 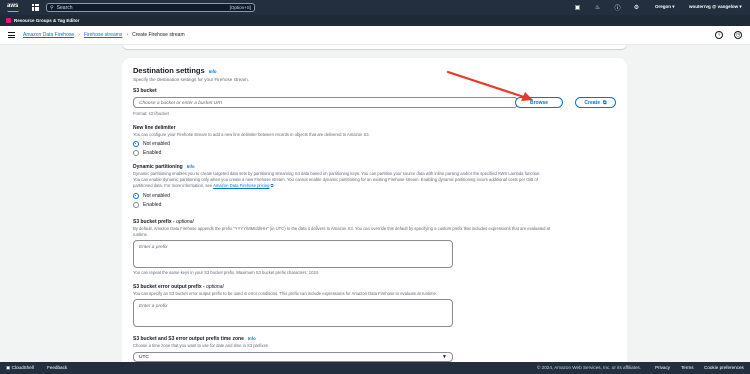 What do you see at coordinates (293, 357) in the screenshot?
I see `timezone-select: UTC ▼` at bounding box center [293, 357].